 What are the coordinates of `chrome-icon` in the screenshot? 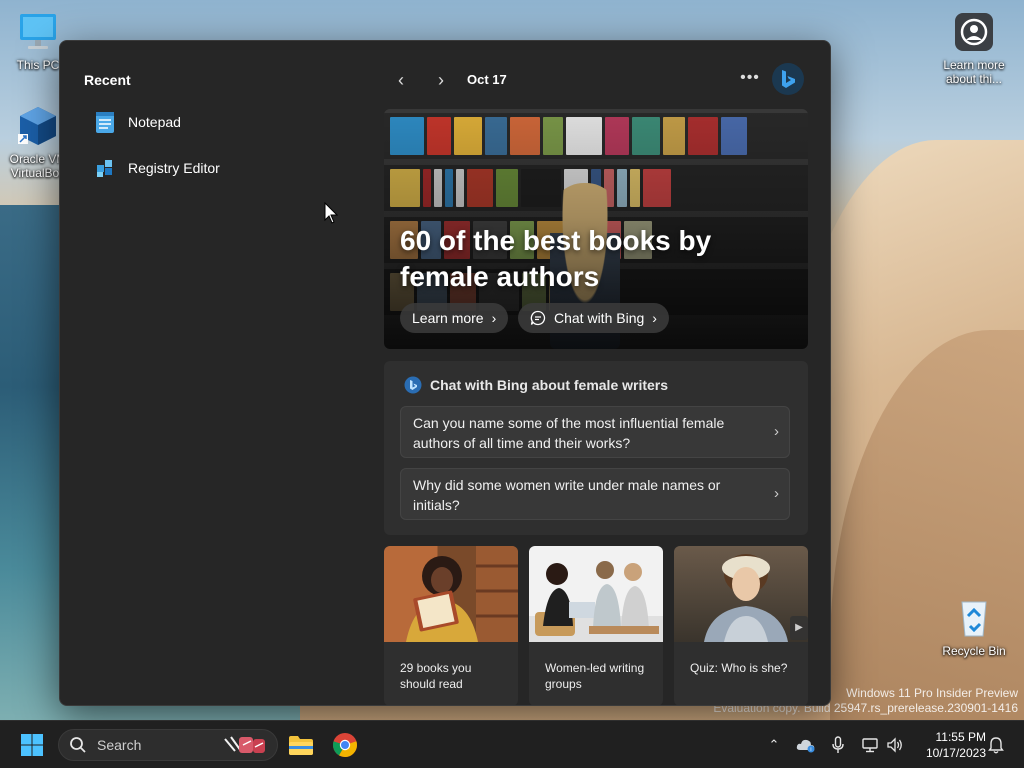 It's located at (345, 745).